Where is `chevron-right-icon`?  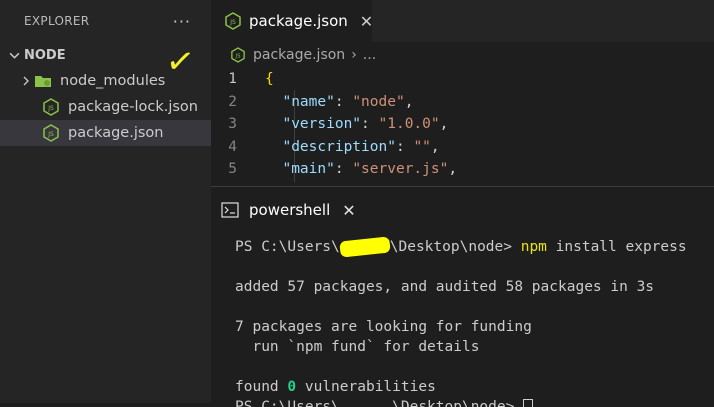
chevron-right-icon is located at coordinates (26, 81).